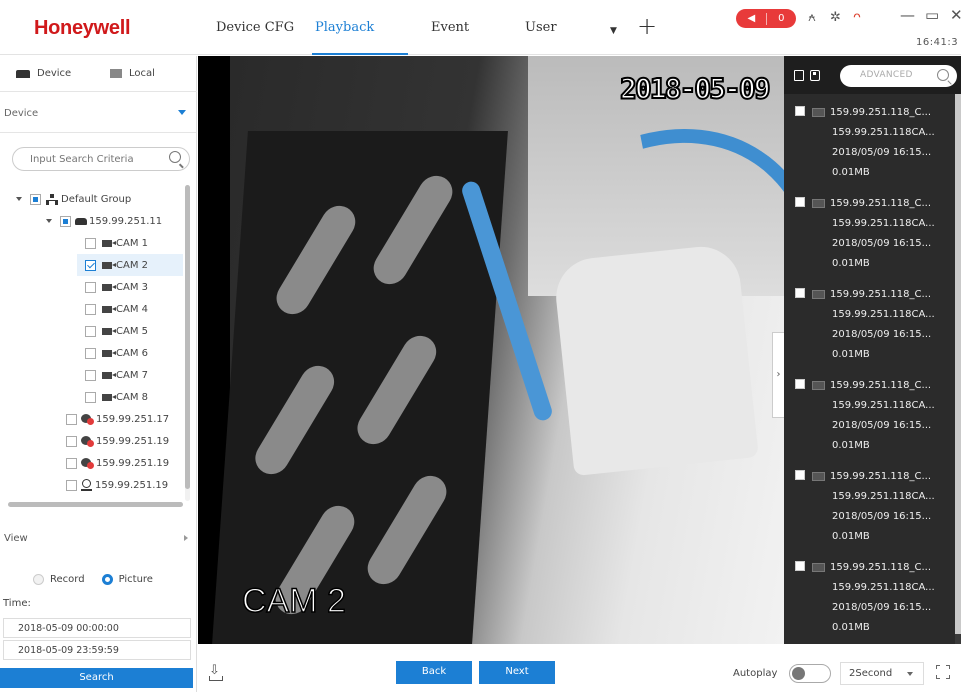 The image size is (961, 692). Describe the element at coordinates (98, 538) in the screenshot. I see `view-section: View` at that location.